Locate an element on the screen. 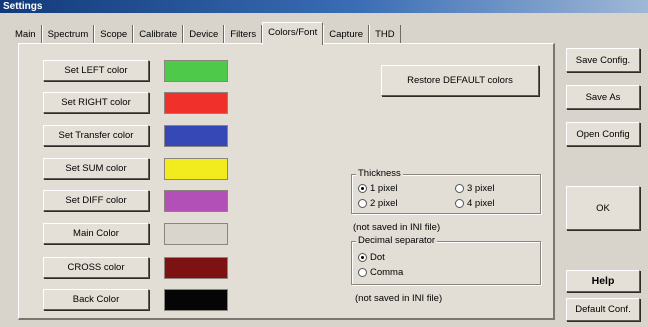  set-transfer-color-button: Set Transfer color is located at coordinates (96, 135).